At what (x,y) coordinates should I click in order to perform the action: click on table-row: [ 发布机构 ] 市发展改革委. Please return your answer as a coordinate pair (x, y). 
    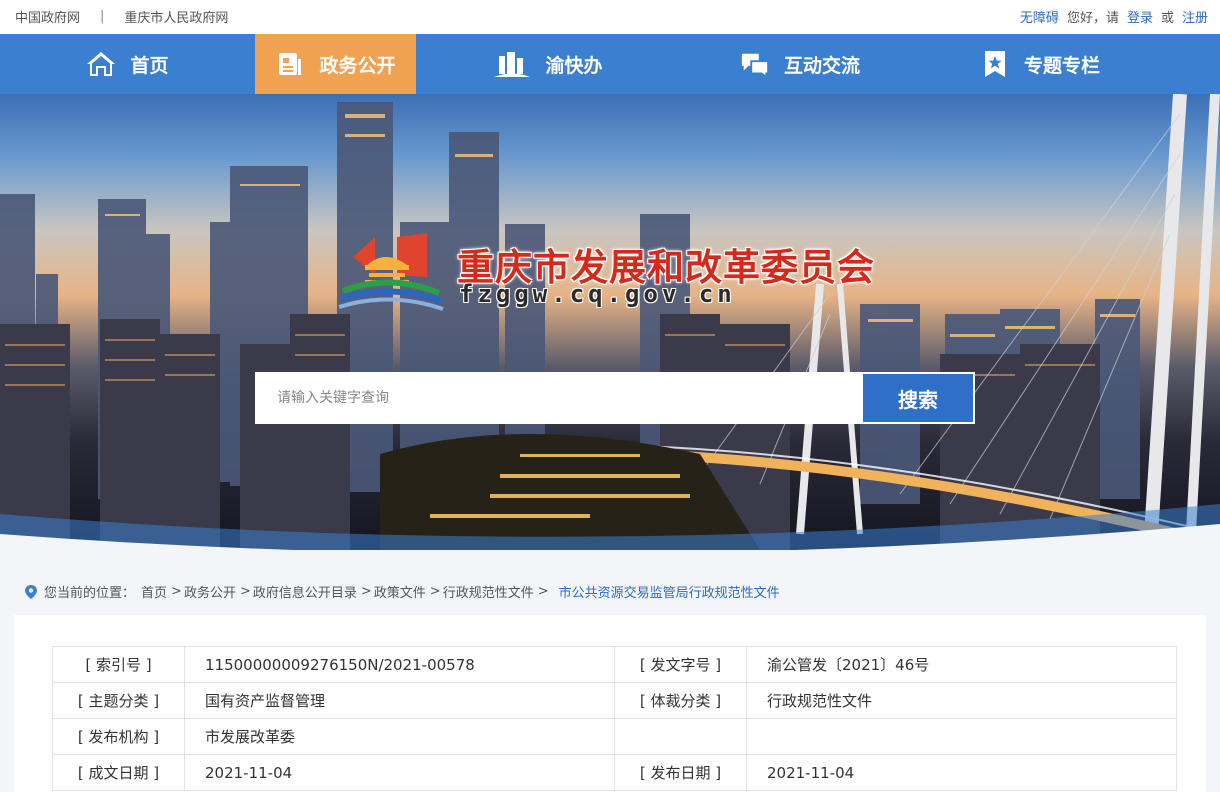
    Looking at the image, I should click on (614, 736).